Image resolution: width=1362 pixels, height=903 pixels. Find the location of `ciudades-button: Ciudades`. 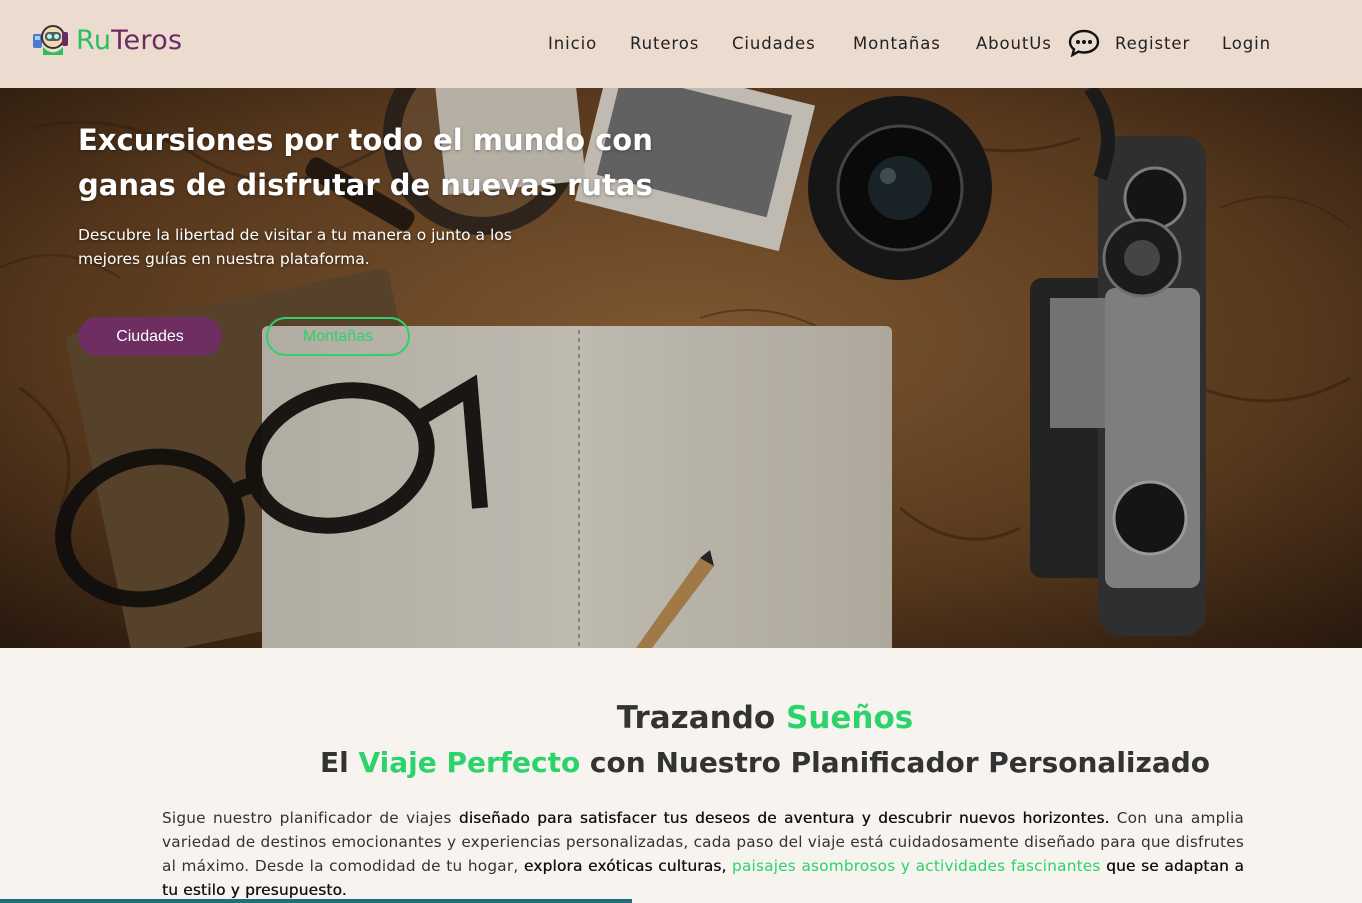

ciudades-button: Ciudades is located at coordinates (150, 336).